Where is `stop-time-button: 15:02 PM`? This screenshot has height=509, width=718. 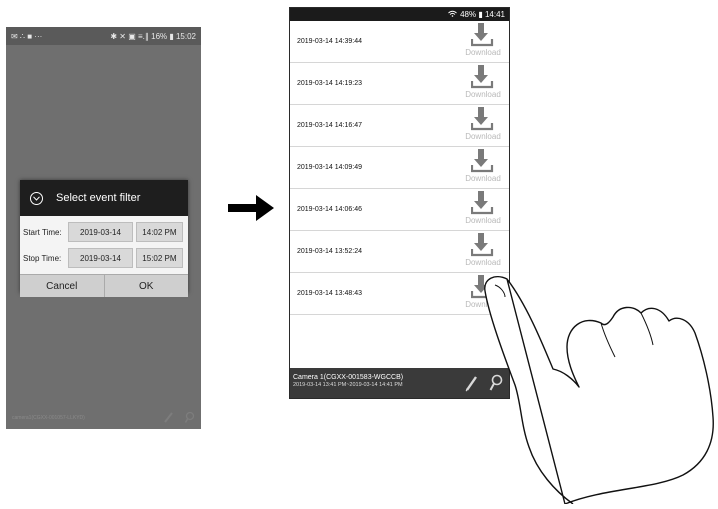
stop-time-button: 15:02 PM is located at coordinates (159, 258).